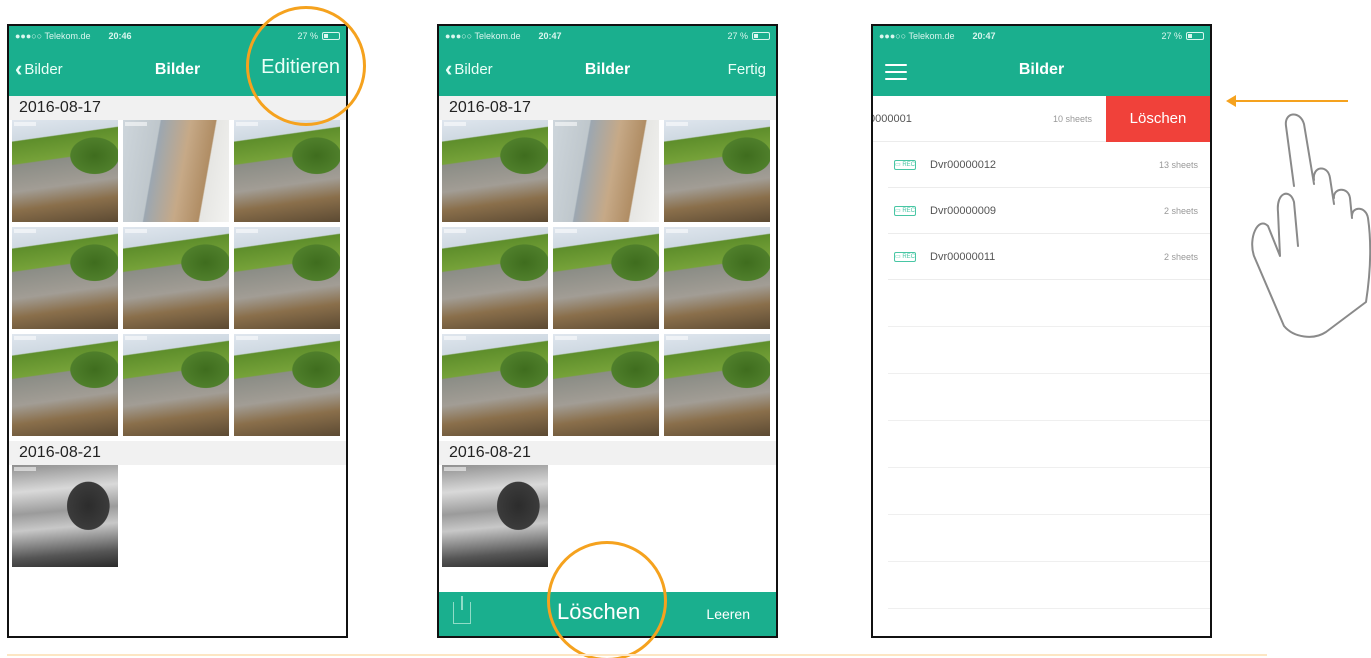 Image resolution: width=1371 pixels, height=658 pixels. What do you see at coordinates (896, 72) in the screenshot?
I see `hamburger-icon` at bounding box center [896, 72].